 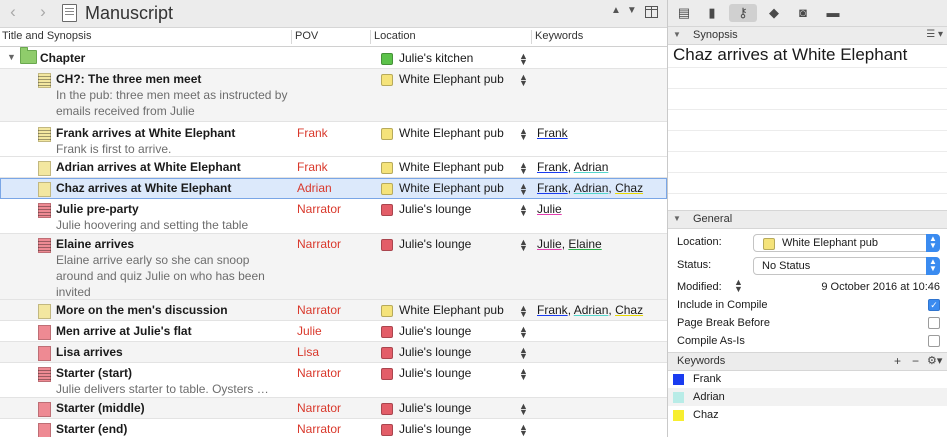 I want to click on key-icon: ⚷, so click(x=743, y=13).